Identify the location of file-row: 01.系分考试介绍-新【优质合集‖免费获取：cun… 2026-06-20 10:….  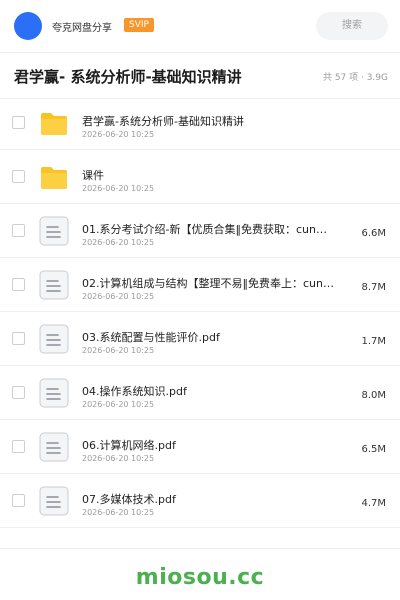
(200, 231).